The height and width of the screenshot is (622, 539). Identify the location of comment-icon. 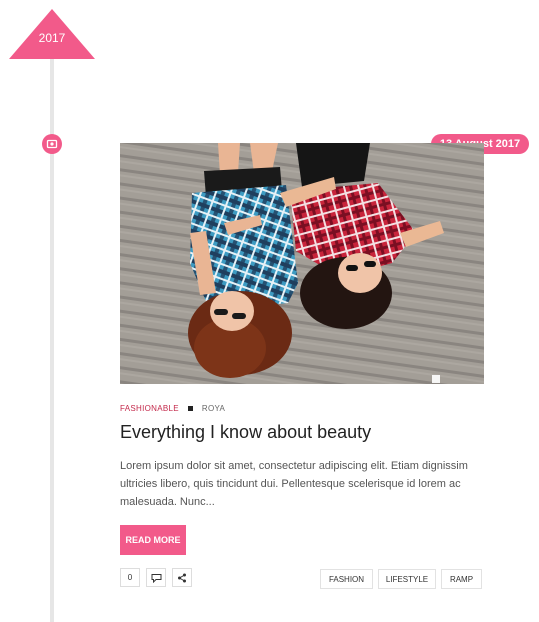
(156, 578).